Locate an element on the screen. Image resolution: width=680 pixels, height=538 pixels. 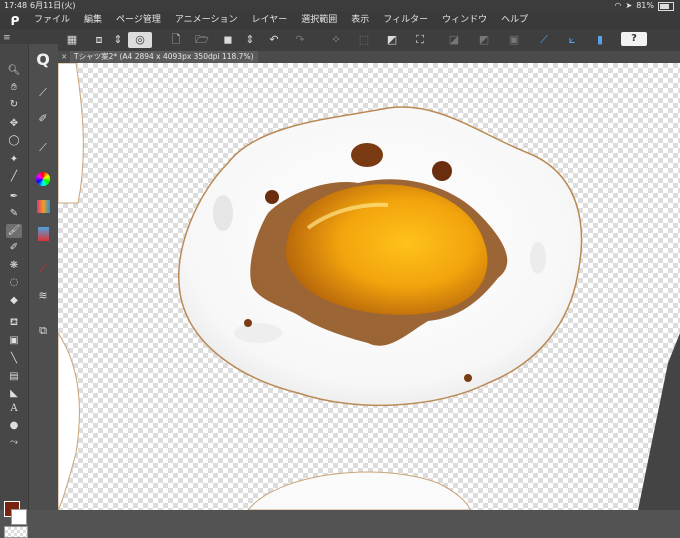
document-tab-title: Tシャツ案2* (A4 2894 x 4093px 350dpi 118.7%) is located at coordinates (164, 57).